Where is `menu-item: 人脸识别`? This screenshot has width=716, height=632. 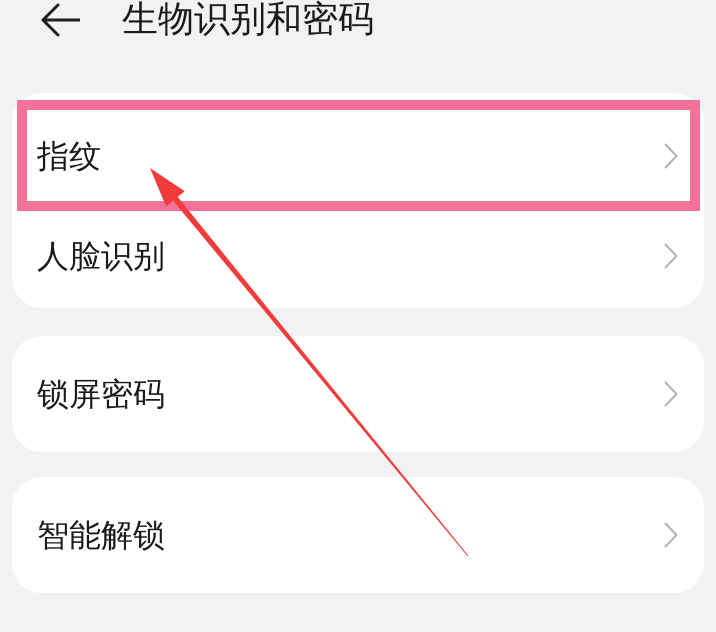
menu-item: 人脸识别 is located at coordinates (358, 256).